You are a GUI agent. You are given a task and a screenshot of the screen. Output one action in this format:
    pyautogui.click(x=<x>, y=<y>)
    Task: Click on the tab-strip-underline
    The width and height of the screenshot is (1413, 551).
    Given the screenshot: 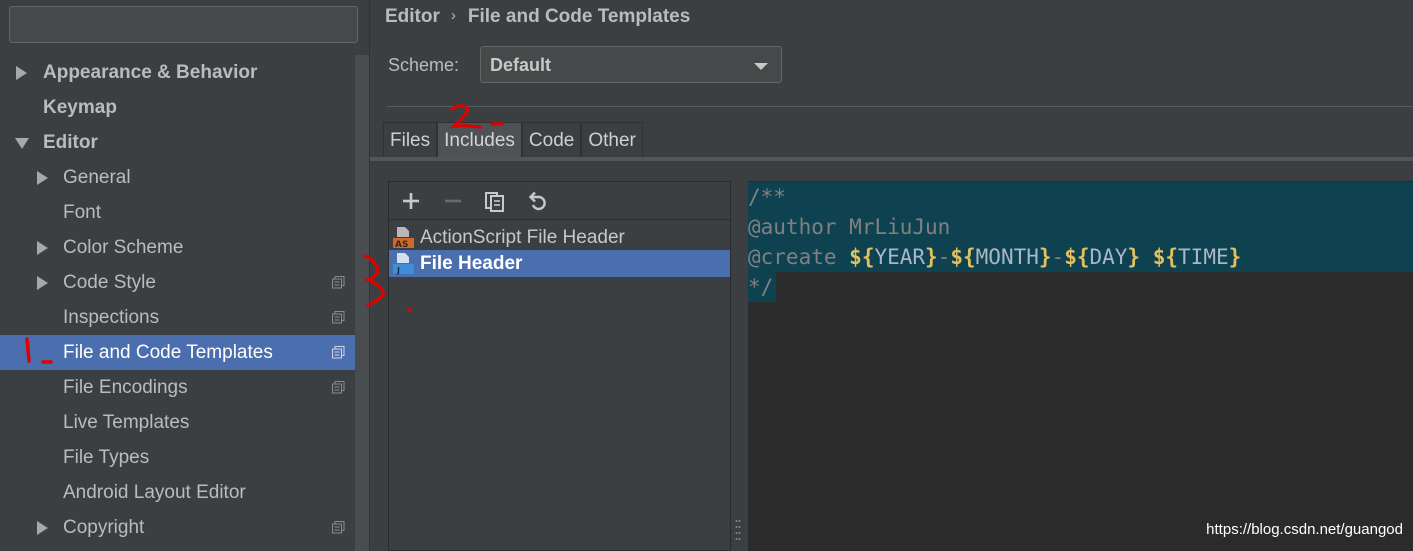 What is the action you would take?
    pyautogui.click(x=891, y=159)
    